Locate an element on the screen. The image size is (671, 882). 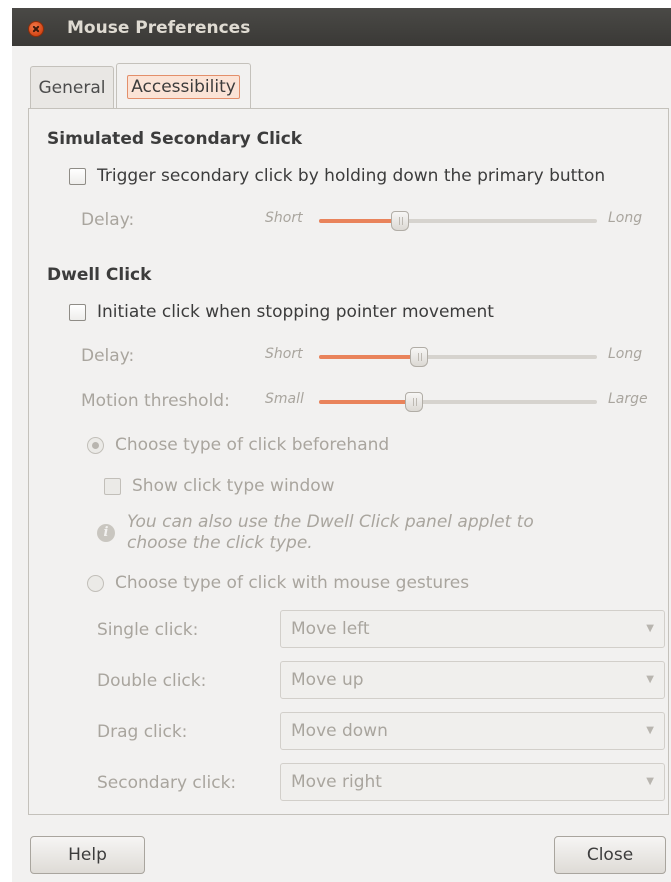
help-button-label: Help is located at coordinates (87, 855).